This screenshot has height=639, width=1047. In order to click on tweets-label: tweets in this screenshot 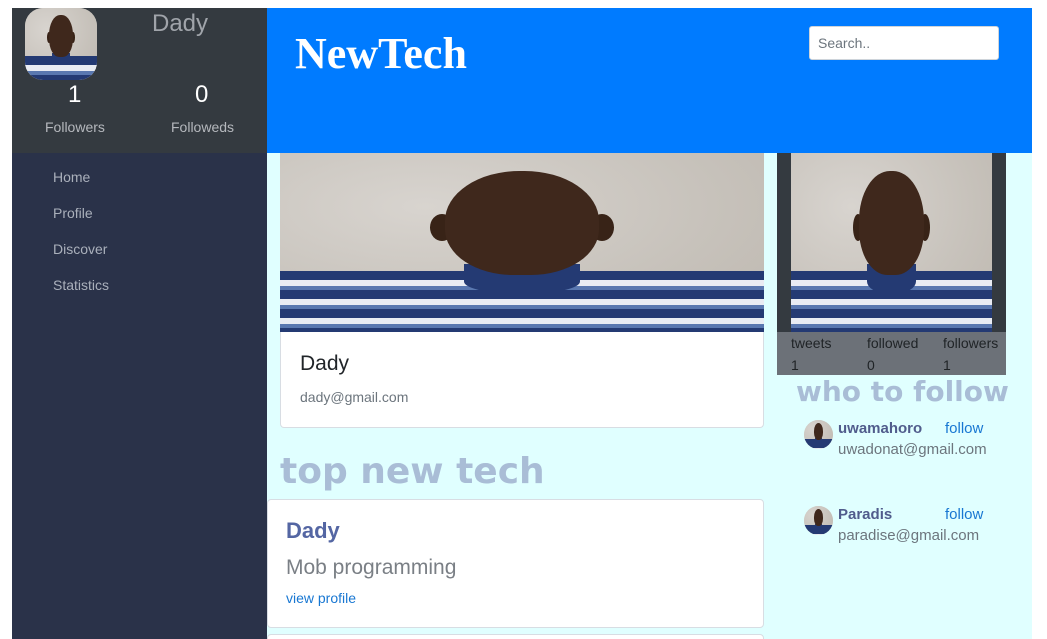, I will do `click(811, 343)`.